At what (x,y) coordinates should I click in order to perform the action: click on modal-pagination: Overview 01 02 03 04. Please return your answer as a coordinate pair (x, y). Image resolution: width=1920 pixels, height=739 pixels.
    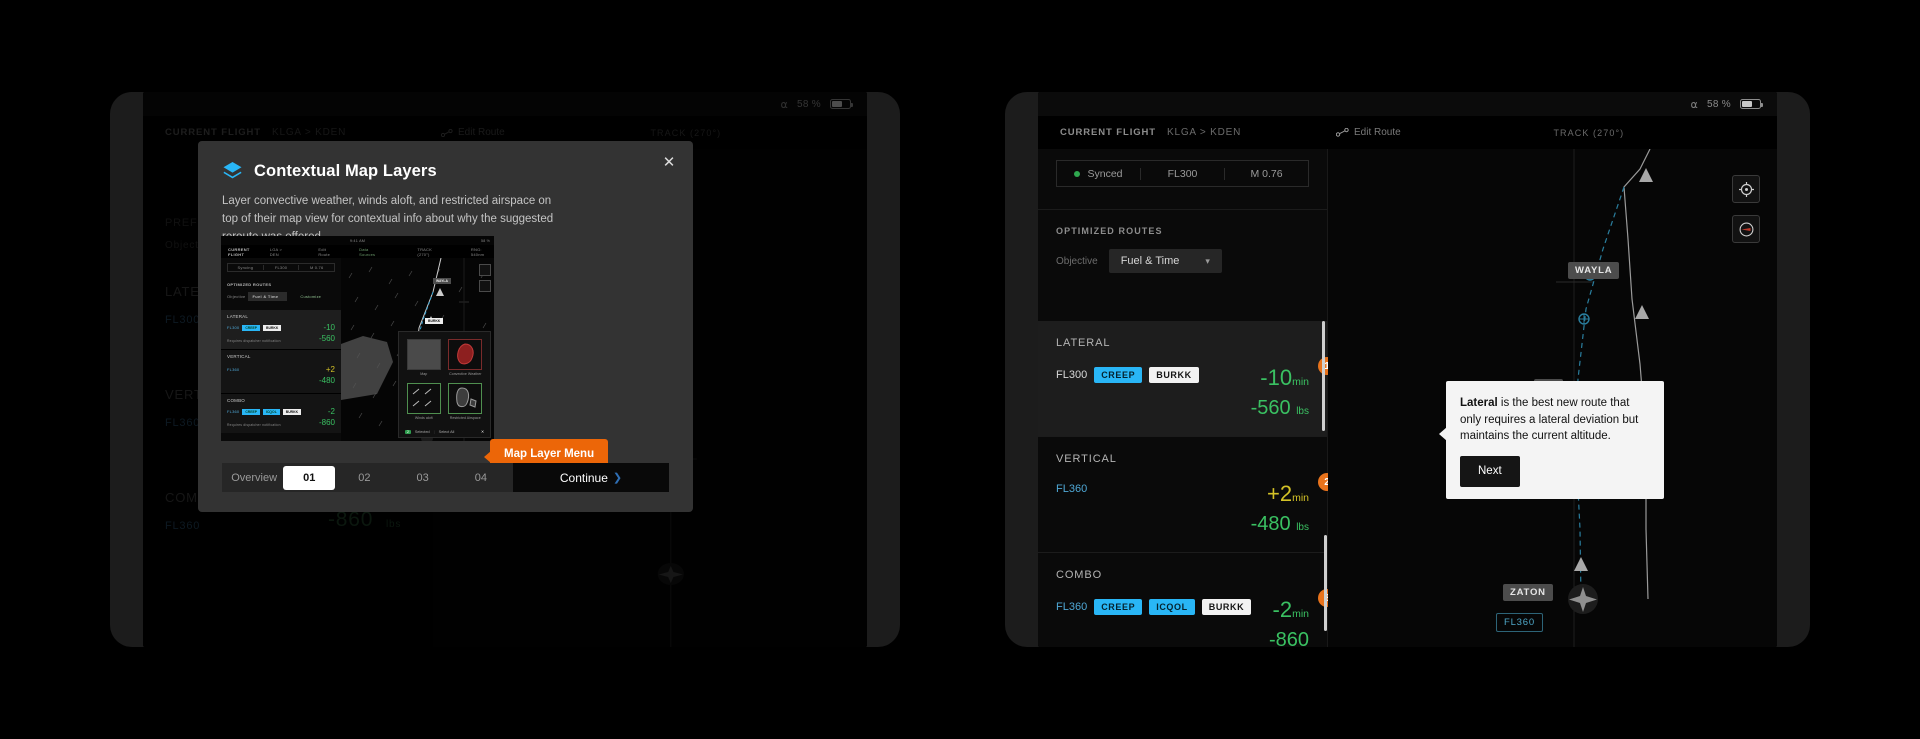
    Looking at the image, I should click on (367, 477).